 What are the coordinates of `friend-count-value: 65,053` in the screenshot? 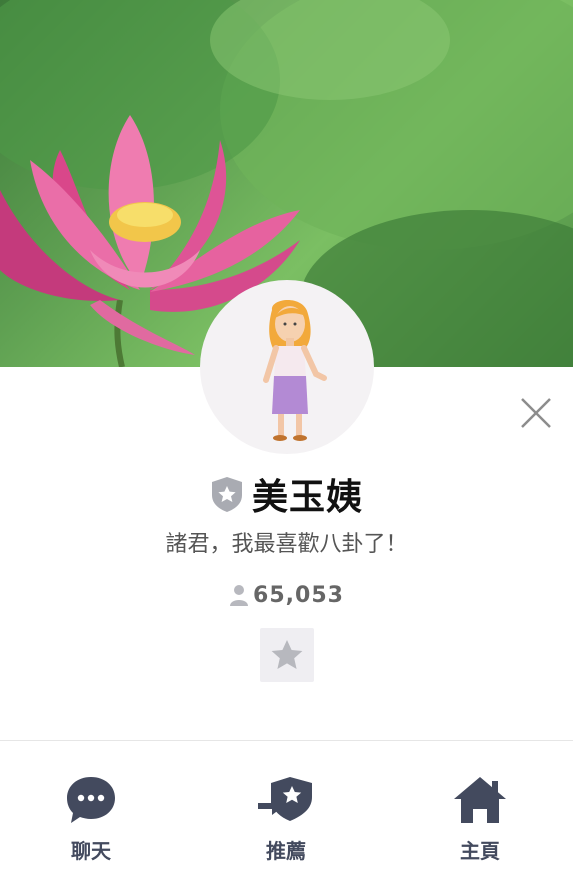 It's located at (298, 595).